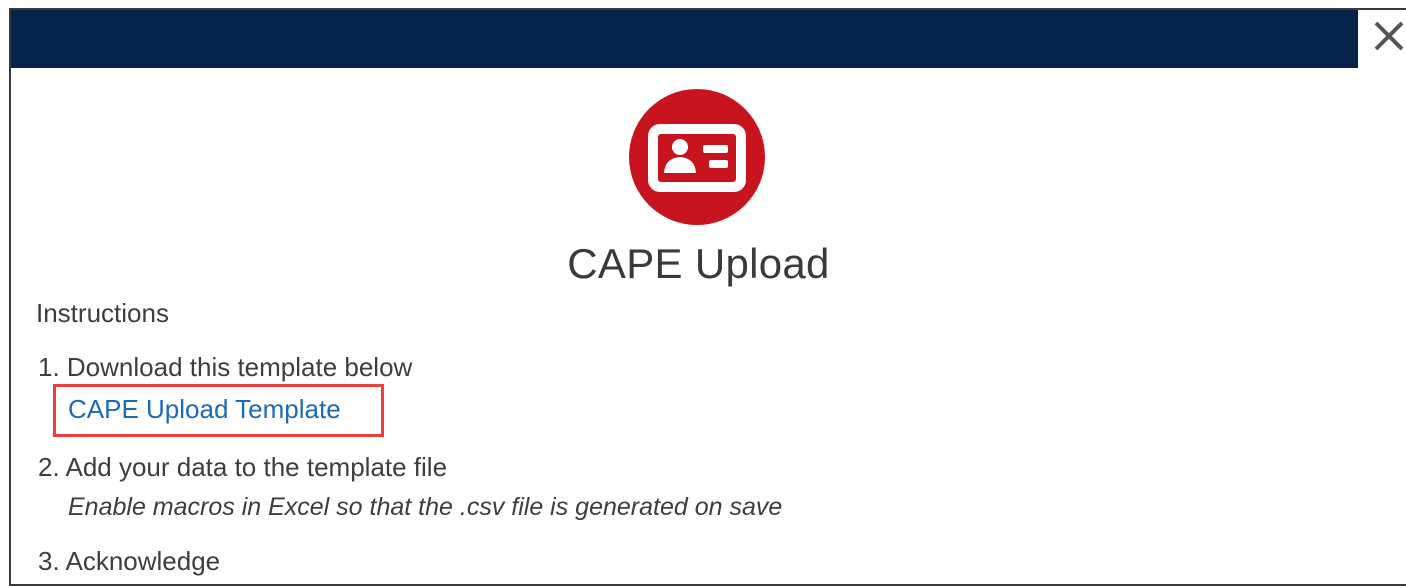 The width and height of the screenshot is (1406, 586). What do you see at coordinates (204, 409) in the screenshot?
I see `template-download-link: CAPE Upload Template` at bounding box center [204, 409].